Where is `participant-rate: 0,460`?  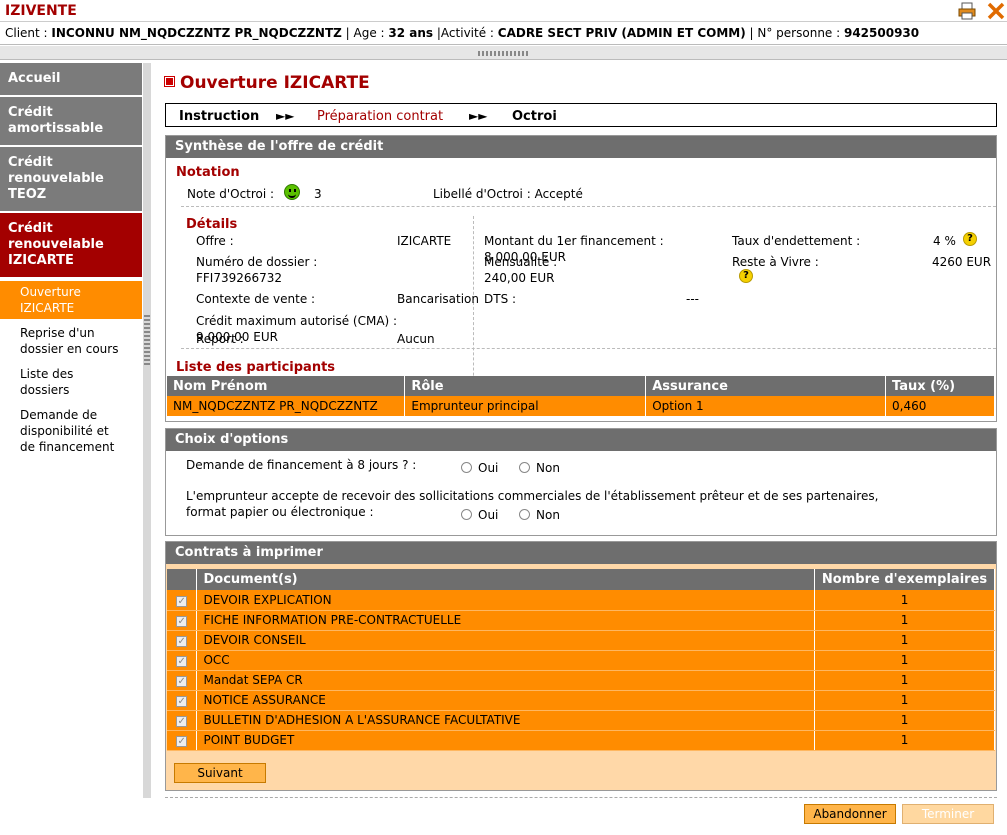 participant-rate: 0,460 is located at coordinates (940, 406).